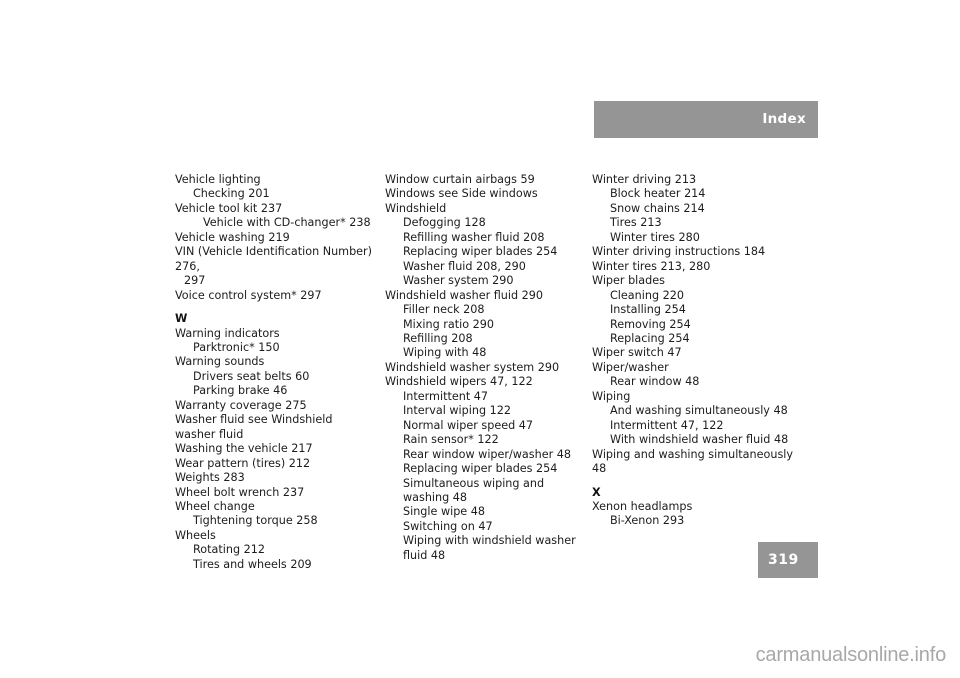 The image size is (960, 678). I want to click on page-number-box: 319, so click(788, 560).